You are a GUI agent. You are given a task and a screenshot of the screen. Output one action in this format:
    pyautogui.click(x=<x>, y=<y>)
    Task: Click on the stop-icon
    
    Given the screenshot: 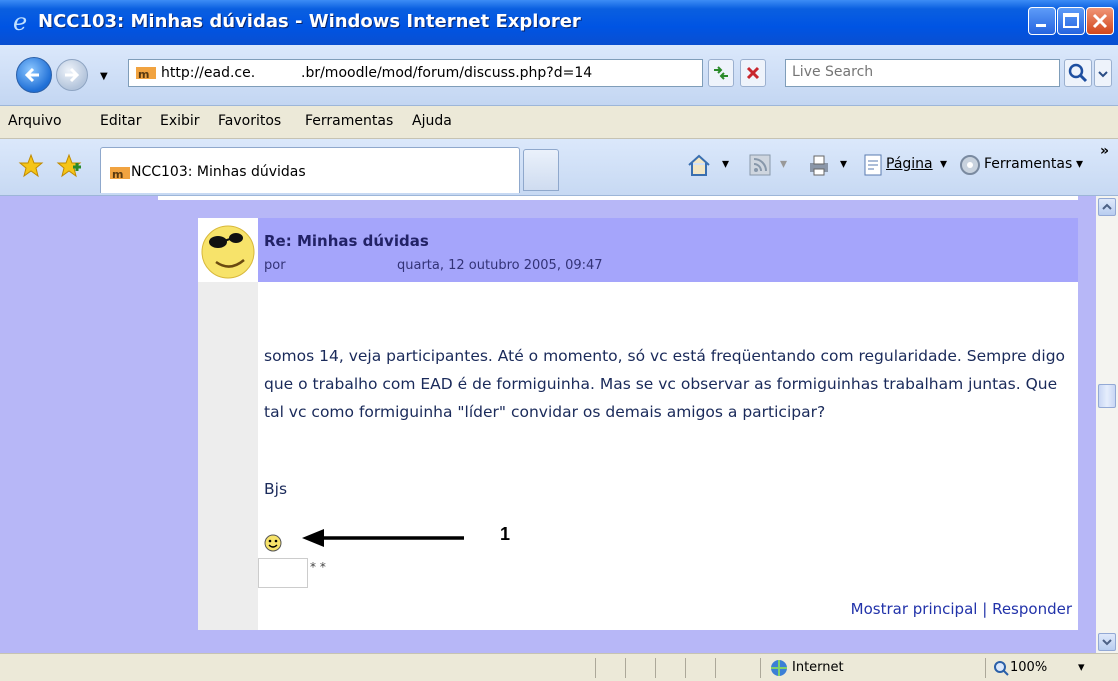 What is the action you would take?
    pyautogui.click(x=753, y=73)
    